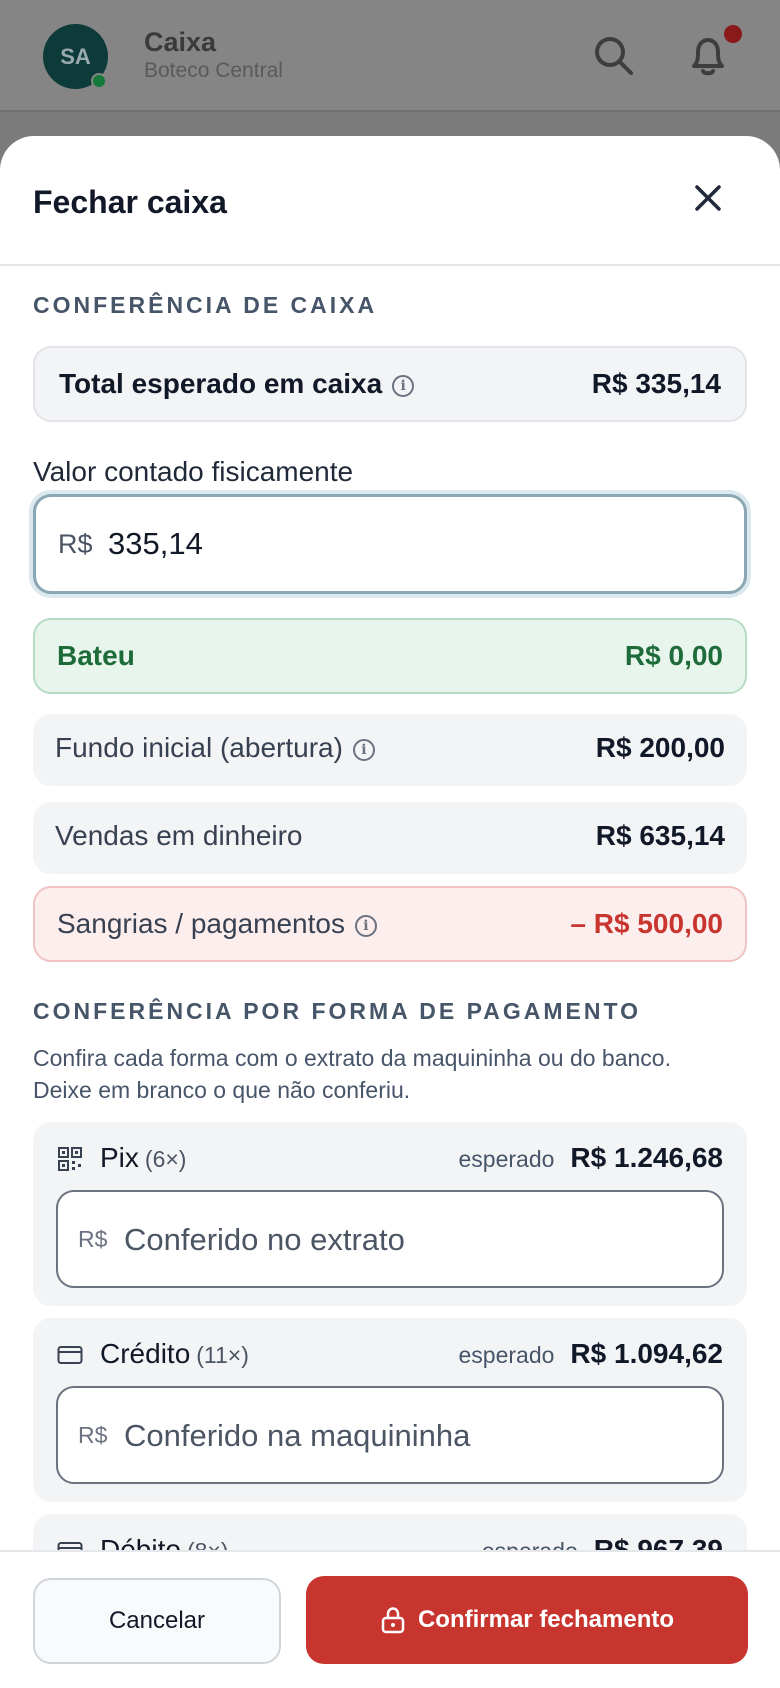 This screenshot has width=780, height=1688. What do you see at coordinates (179, 835) in the screenshot?
I see `cash-sales-label: Vendas em dinheiro` at bounding box center [179, 835].